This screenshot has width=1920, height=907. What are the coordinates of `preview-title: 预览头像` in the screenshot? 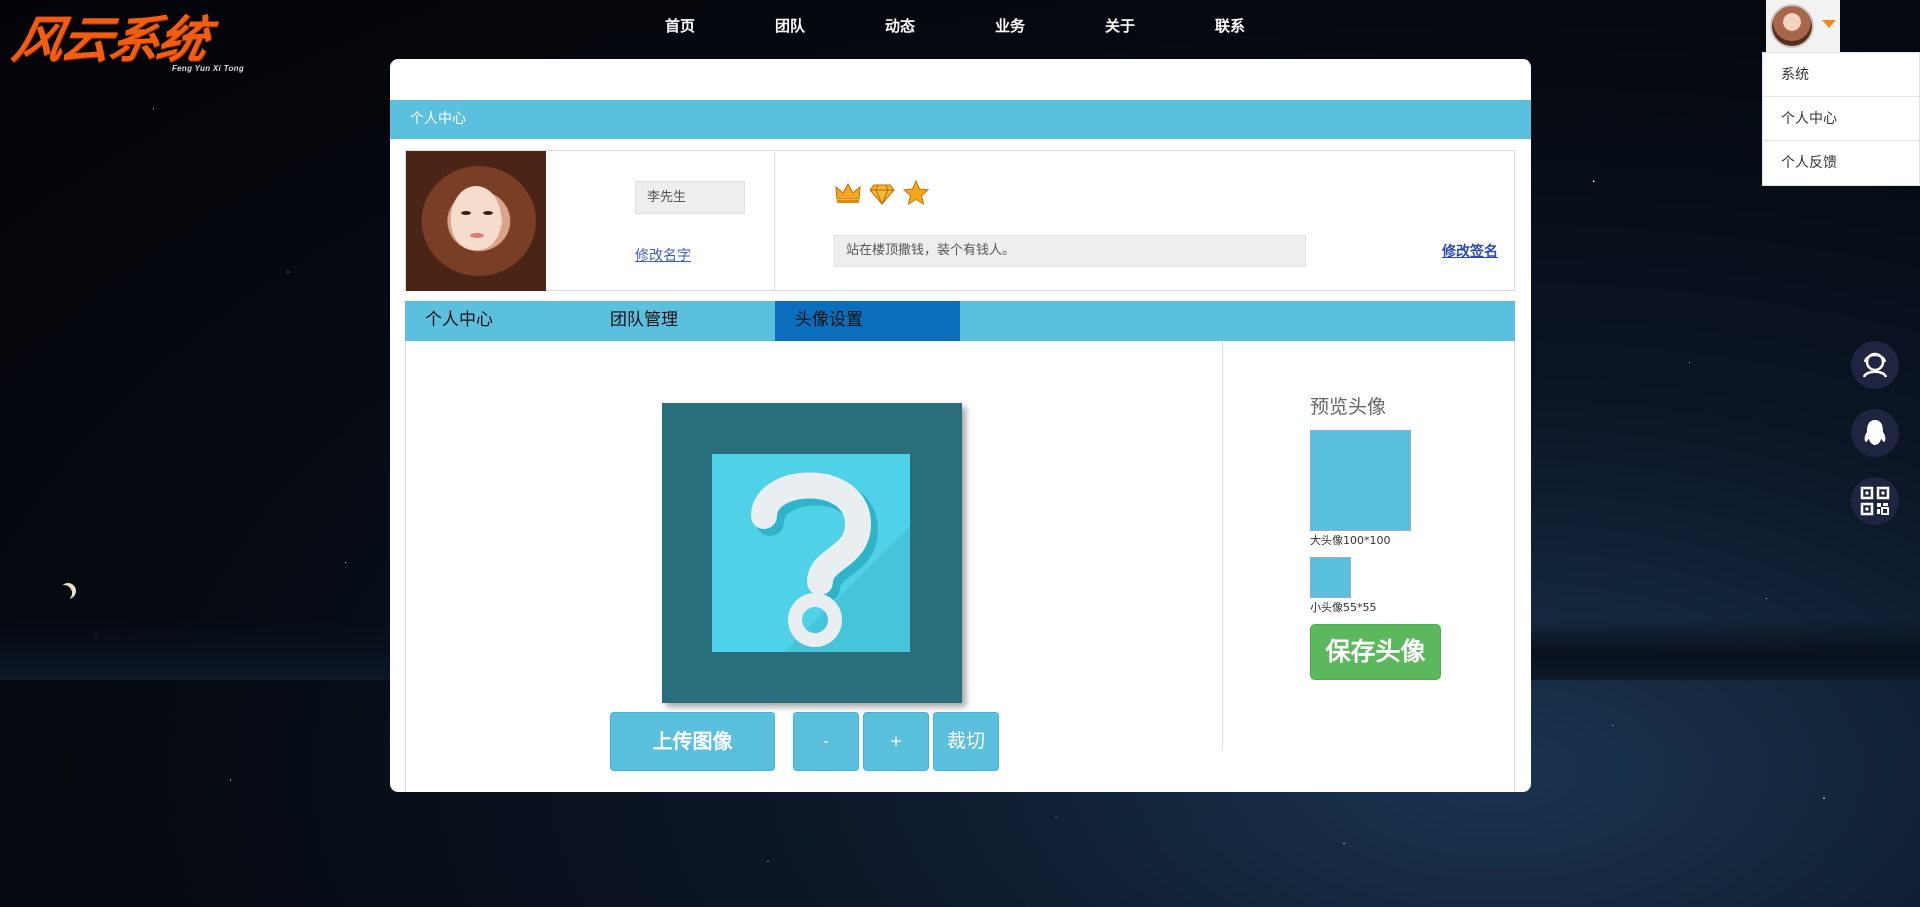 It's located at (1348, 407).